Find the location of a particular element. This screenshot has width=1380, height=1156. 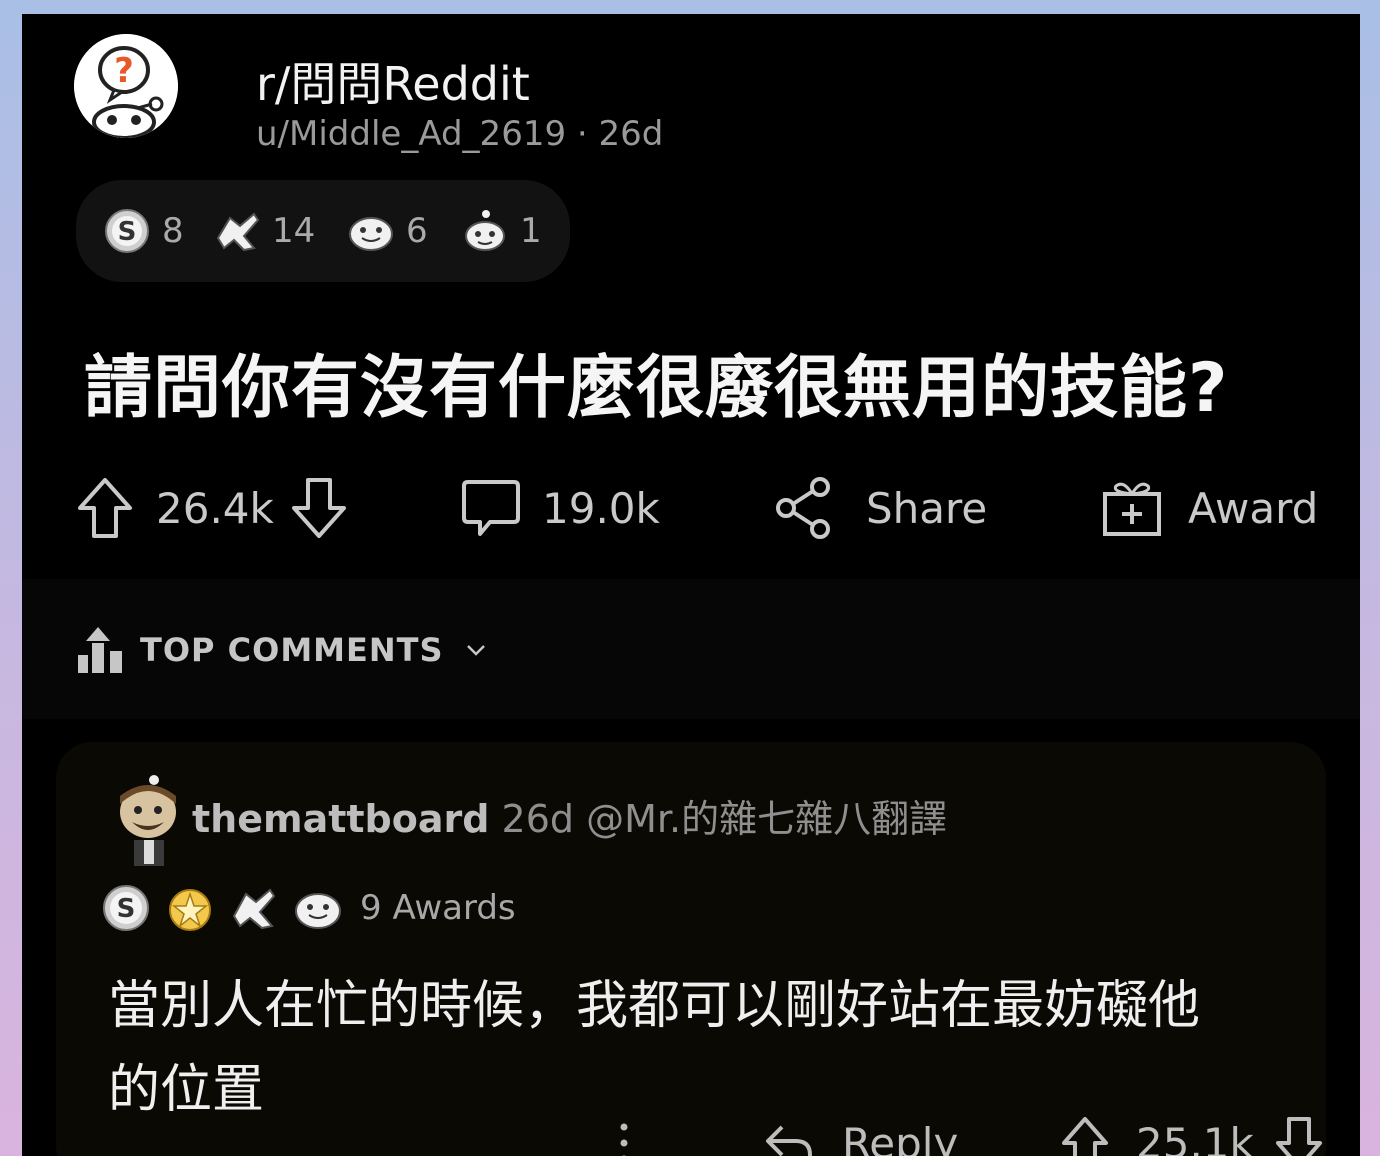

comment-upvote-button is located at coordinates (1085, 1132).